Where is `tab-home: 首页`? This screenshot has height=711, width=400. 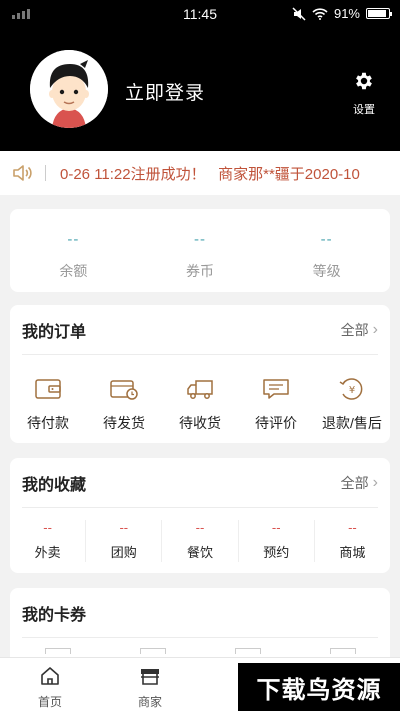
tab-home: 首页 is located at coordinates (50, 684).